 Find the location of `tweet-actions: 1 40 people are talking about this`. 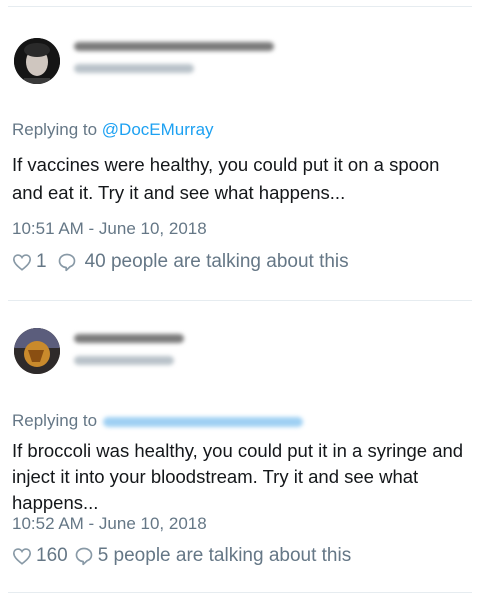

tweet-actions: 1 40 people are talking about this is located at coordinates (180, 262).